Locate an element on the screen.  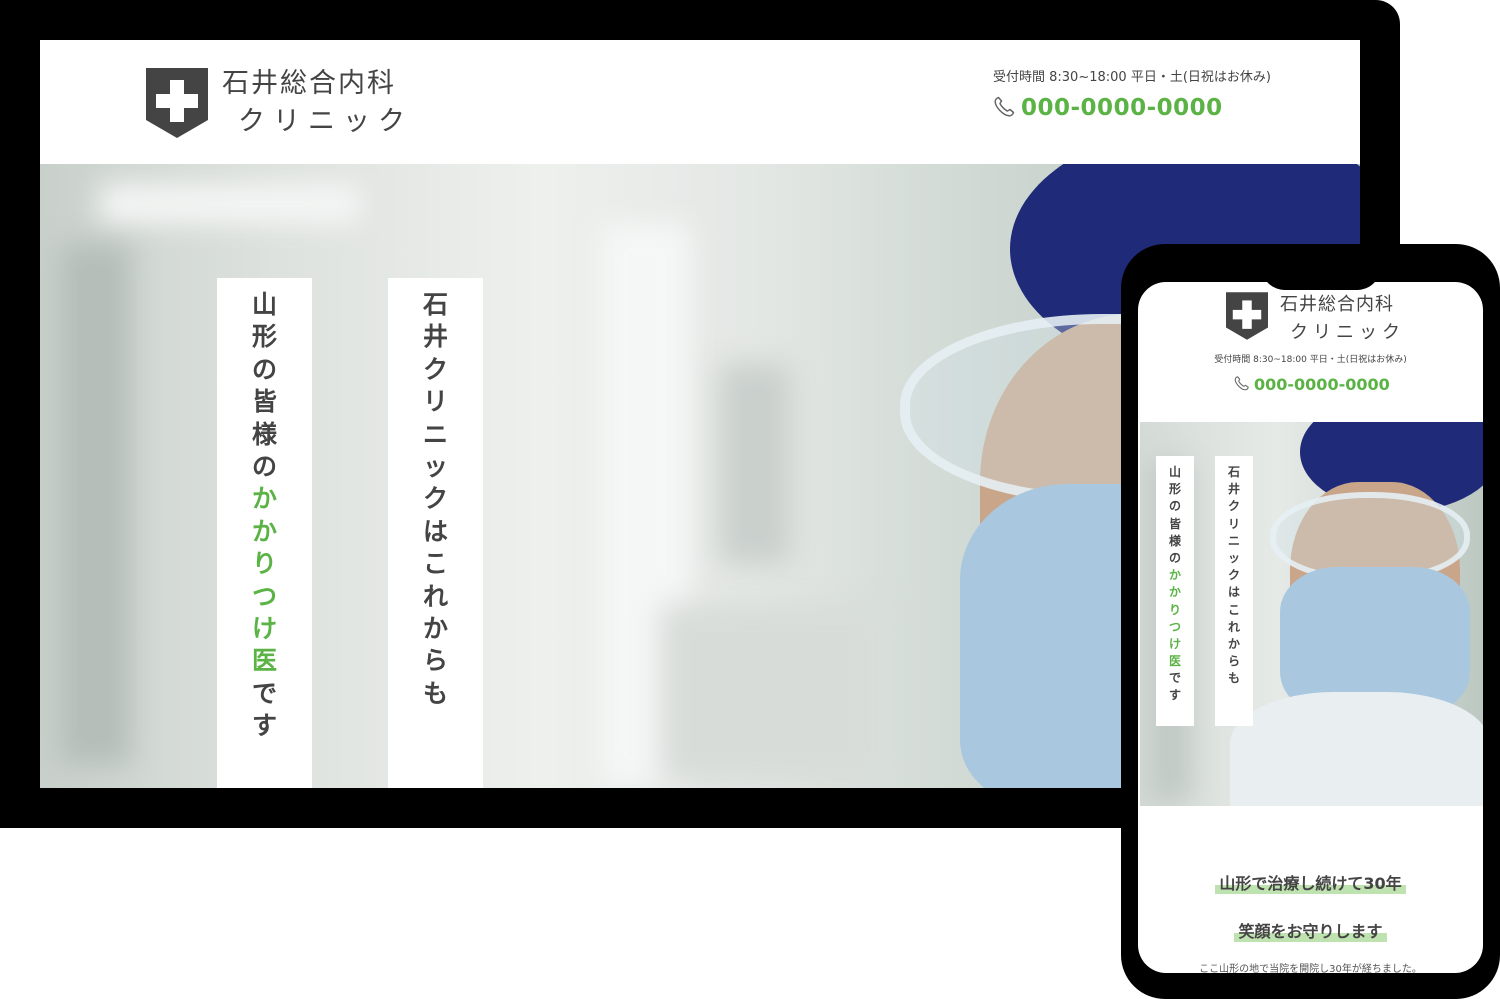
doctor-figure is located at coordinates (1356, 614).